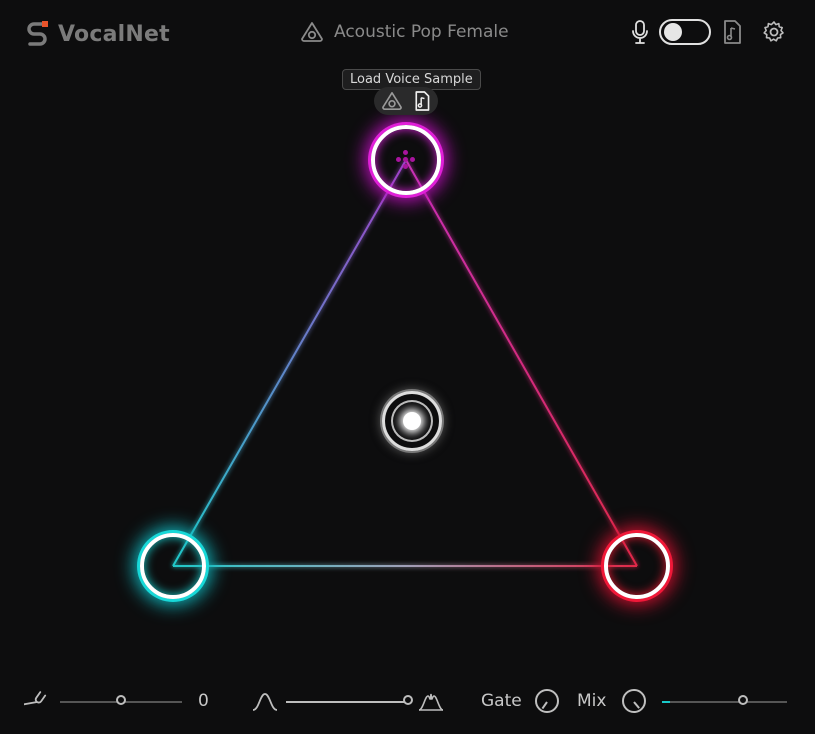 This screenshot has height=734, width=815. Describe the element at coordinates (349, 700) in the screenshot. I see `formant-width-slider` at that location.